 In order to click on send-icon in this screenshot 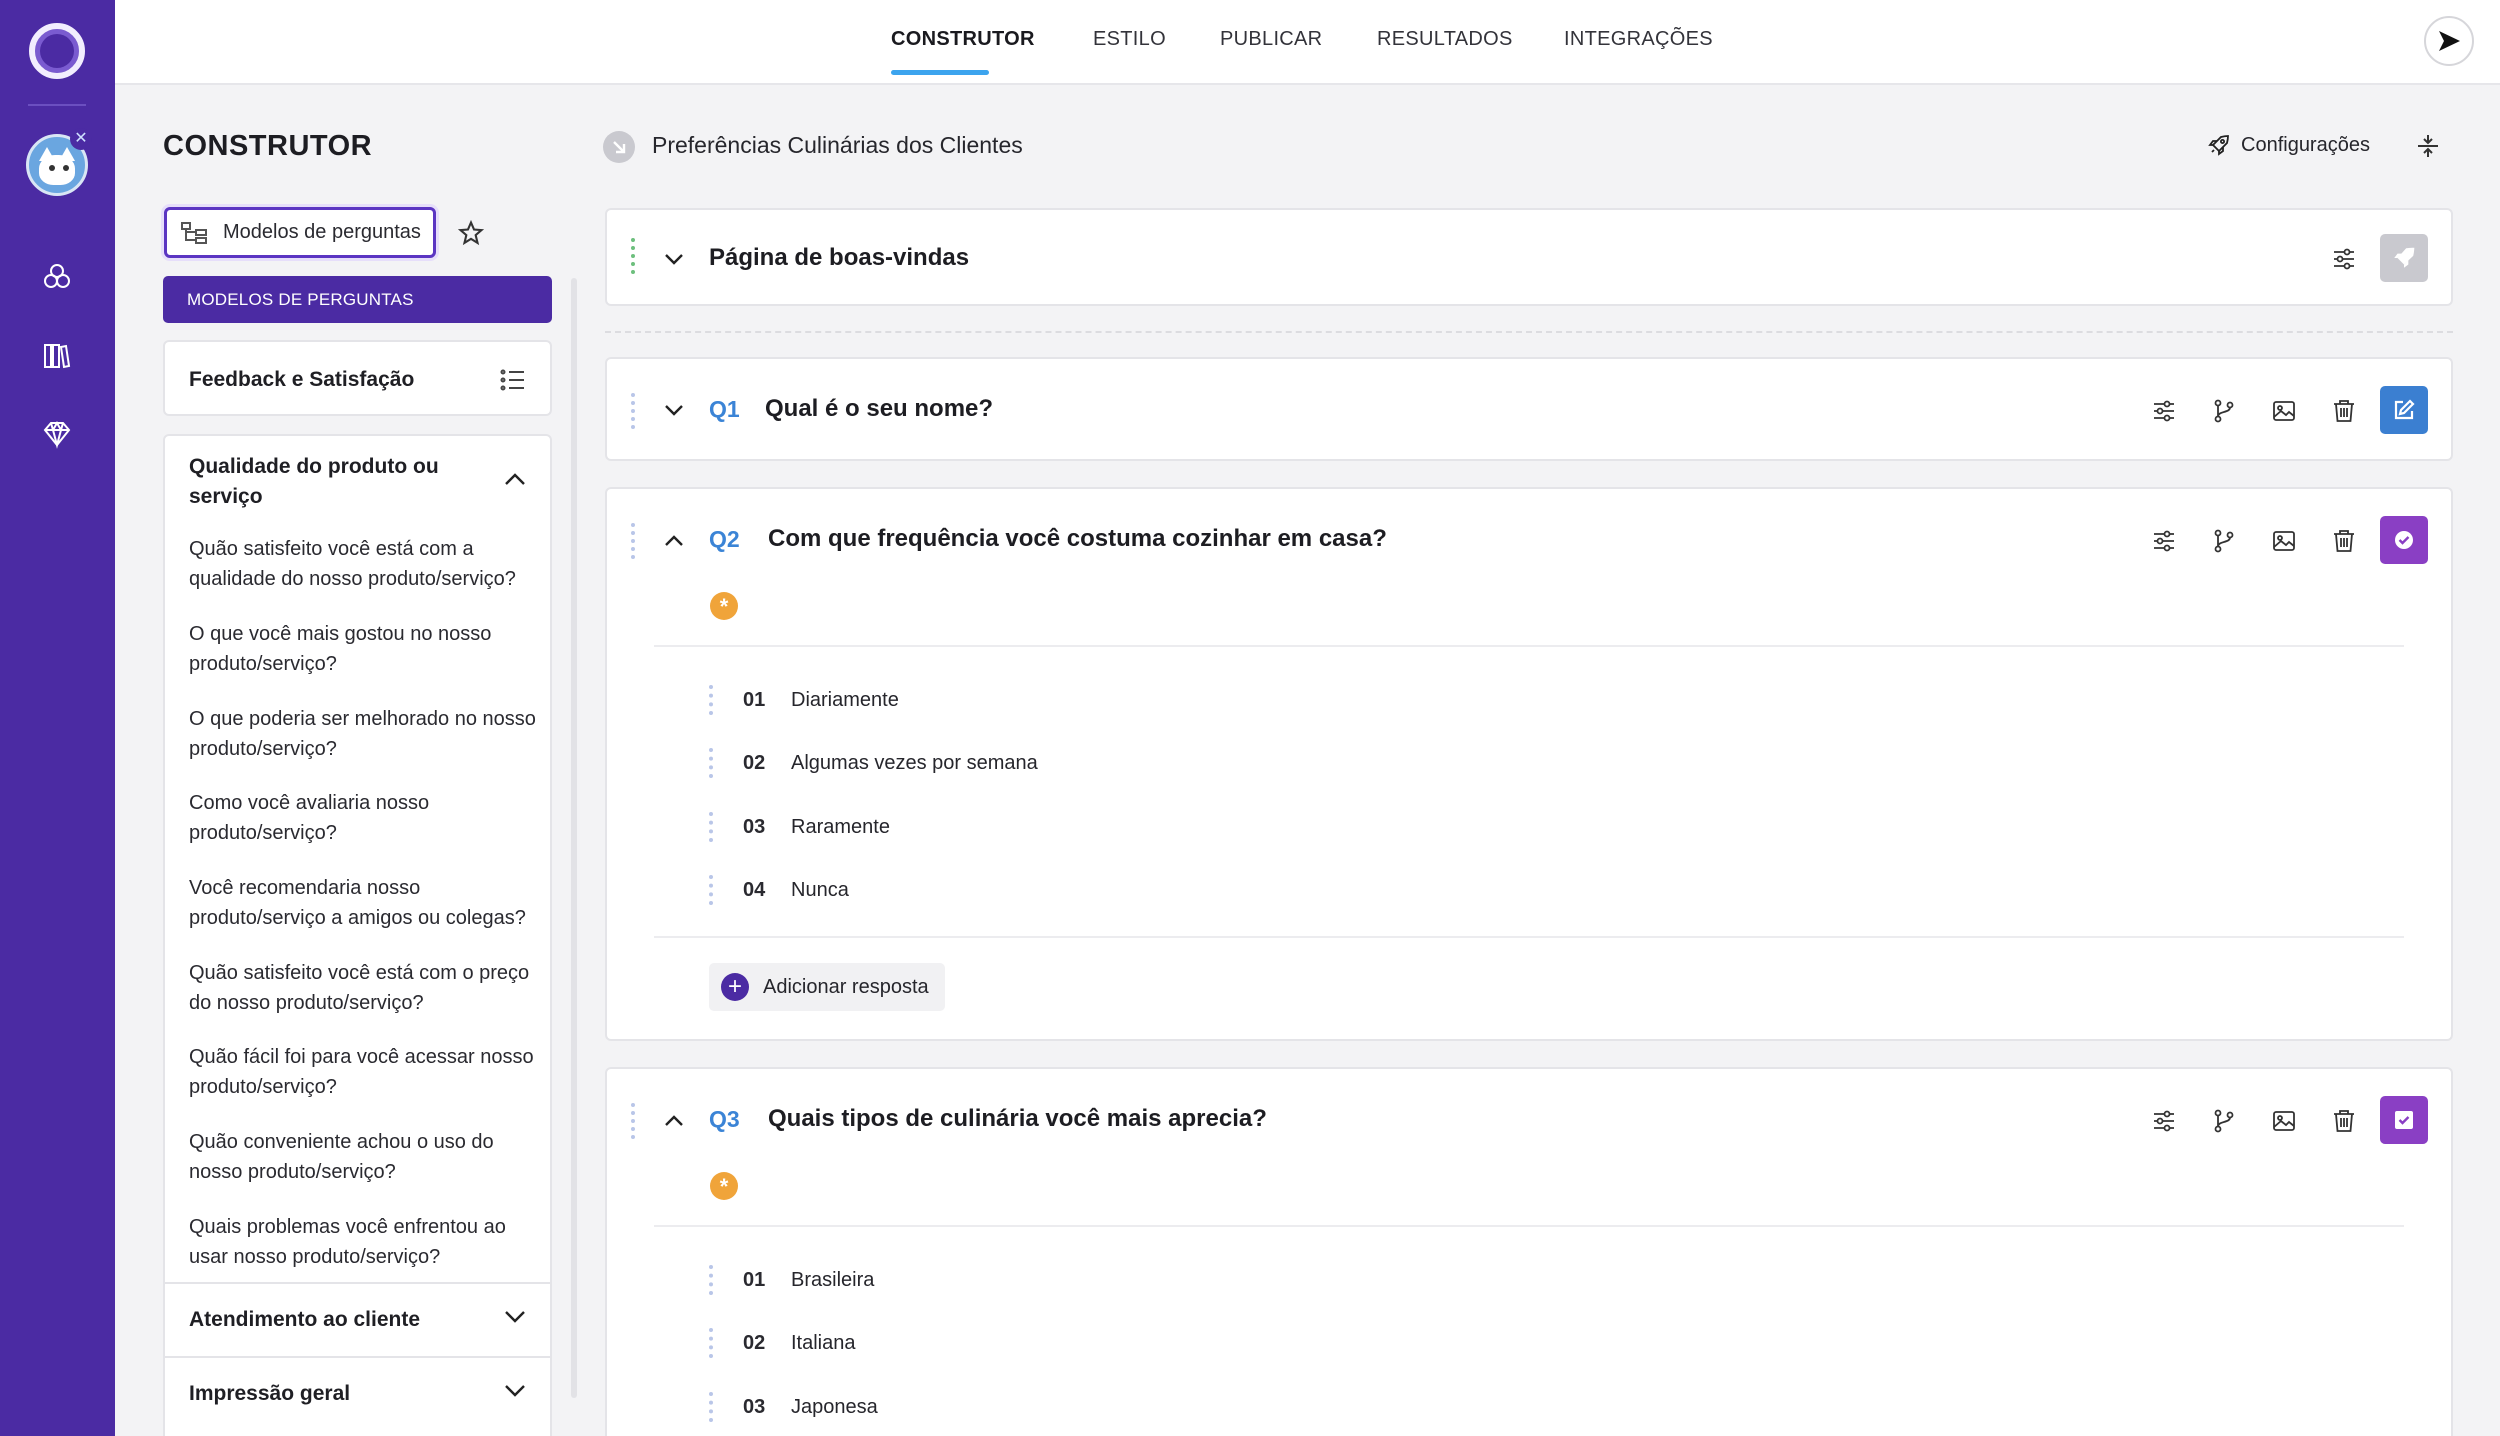, I will do `click(2449, 41)`.